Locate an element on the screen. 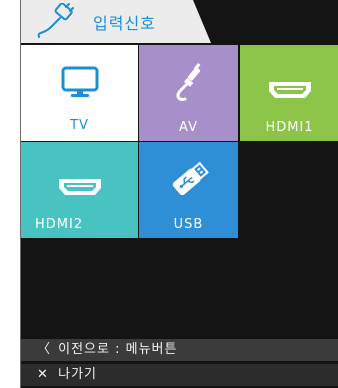 The height and width of the screenshot is (388, 338). exit-hint-label: 나가기 is located at coordinates (78, 374).